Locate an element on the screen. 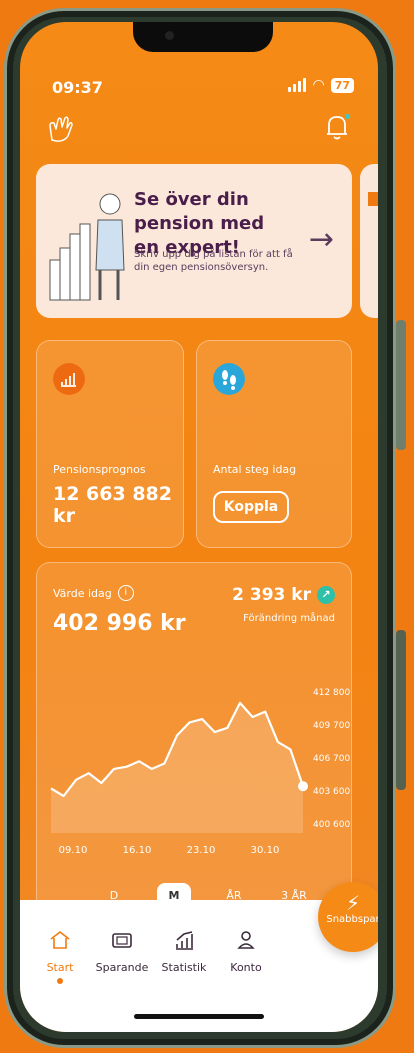  next-banner is located at coordinates (369, 241).